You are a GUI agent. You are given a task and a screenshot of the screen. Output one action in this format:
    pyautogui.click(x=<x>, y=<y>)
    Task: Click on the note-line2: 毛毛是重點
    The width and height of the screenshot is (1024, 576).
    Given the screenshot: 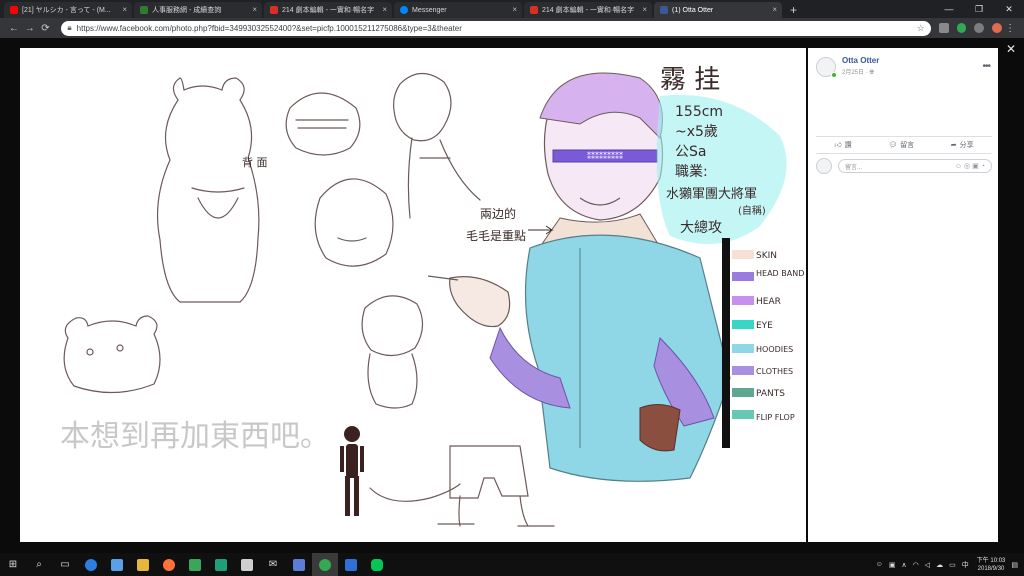 What is the action you would take?
    pyautogui.click(x=496, y=236)
    